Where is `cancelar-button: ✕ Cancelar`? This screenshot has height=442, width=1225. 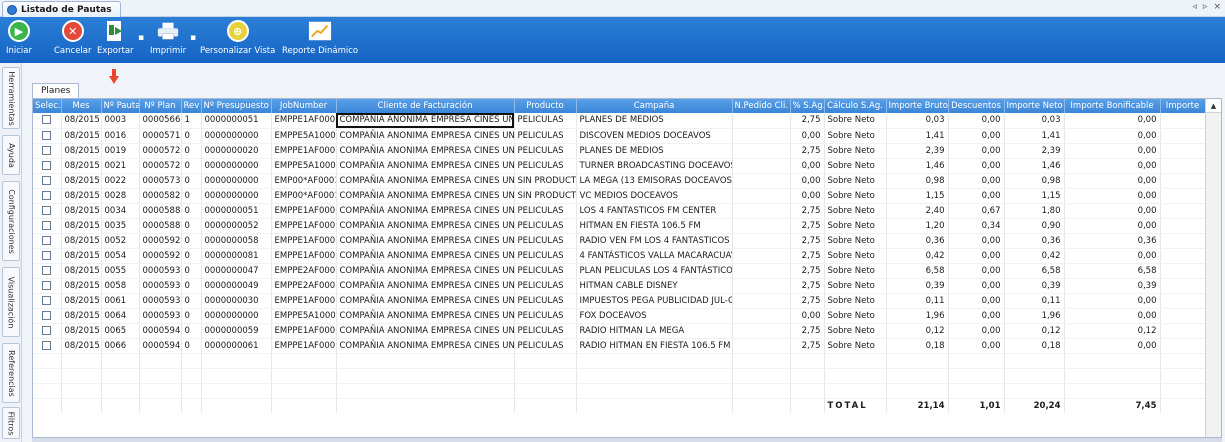 cancelar-button: ✕ Cancelar is located at coordinates (73, 37).